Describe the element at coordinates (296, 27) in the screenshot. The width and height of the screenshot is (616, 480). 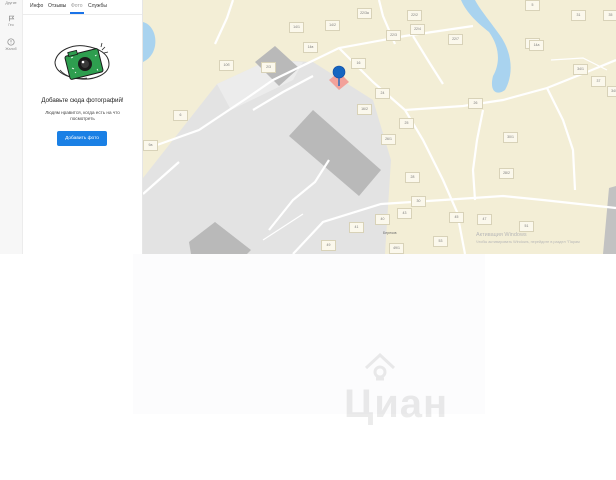
I see `building-label: 14/1` at that location.